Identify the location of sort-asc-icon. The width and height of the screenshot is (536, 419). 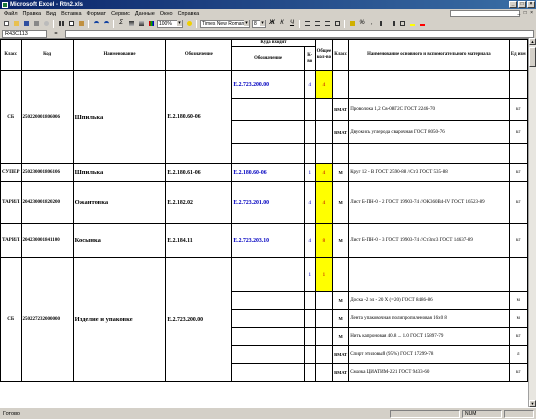
(131, 23).